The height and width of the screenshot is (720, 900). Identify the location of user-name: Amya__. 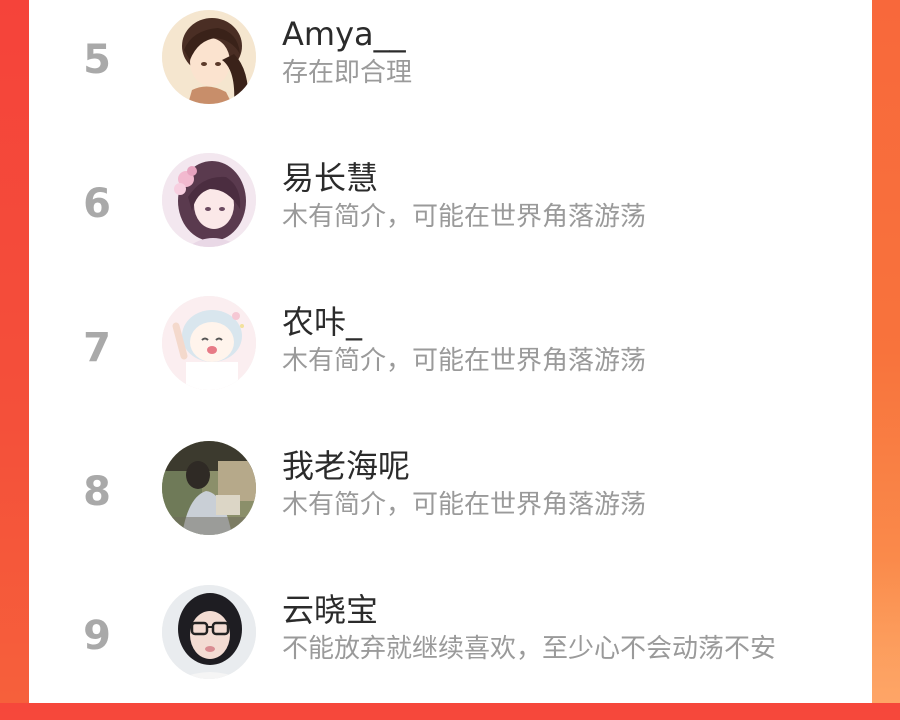
(344, 34).